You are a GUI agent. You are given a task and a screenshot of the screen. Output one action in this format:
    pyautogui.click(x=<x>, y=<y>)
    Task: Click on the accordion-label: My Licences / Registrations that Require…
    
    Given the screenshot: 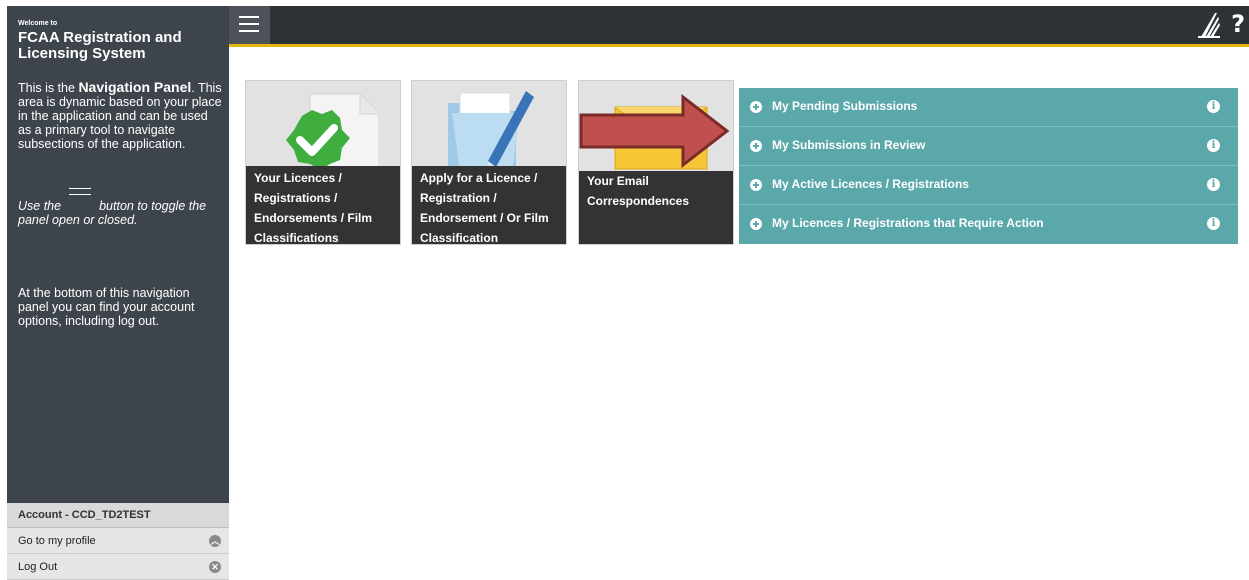 What is the action you would take?
    pyautogui.click(x=908, y=223)
    